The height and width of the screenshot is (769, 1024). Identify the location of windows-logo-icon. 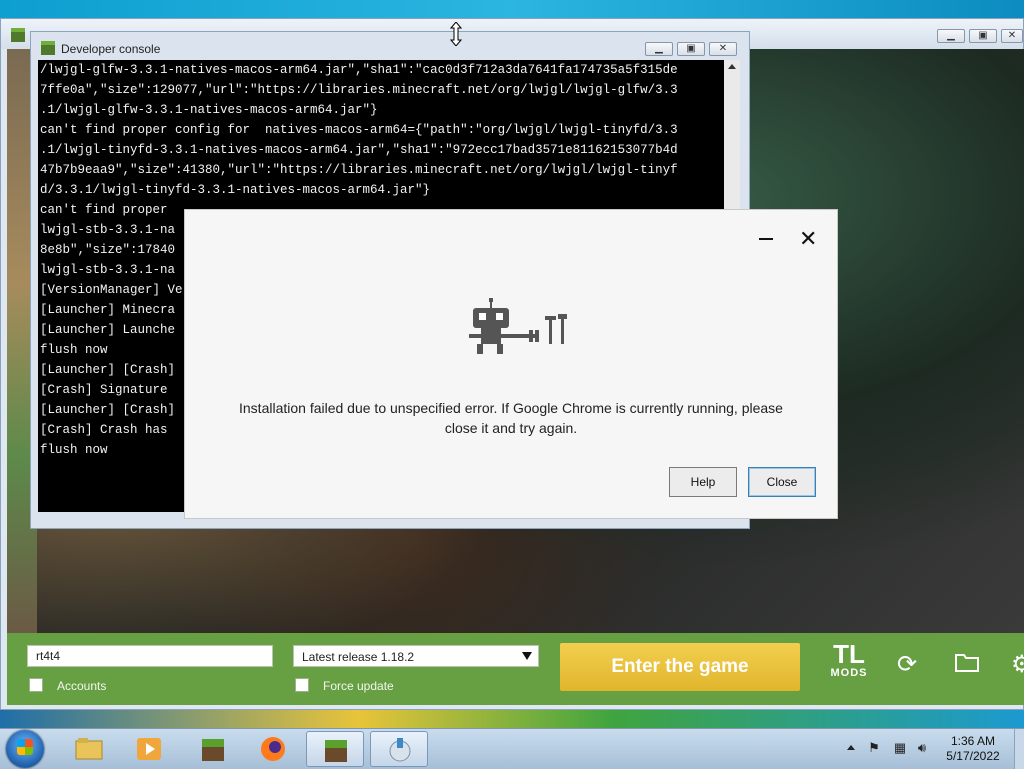
(25, 747).